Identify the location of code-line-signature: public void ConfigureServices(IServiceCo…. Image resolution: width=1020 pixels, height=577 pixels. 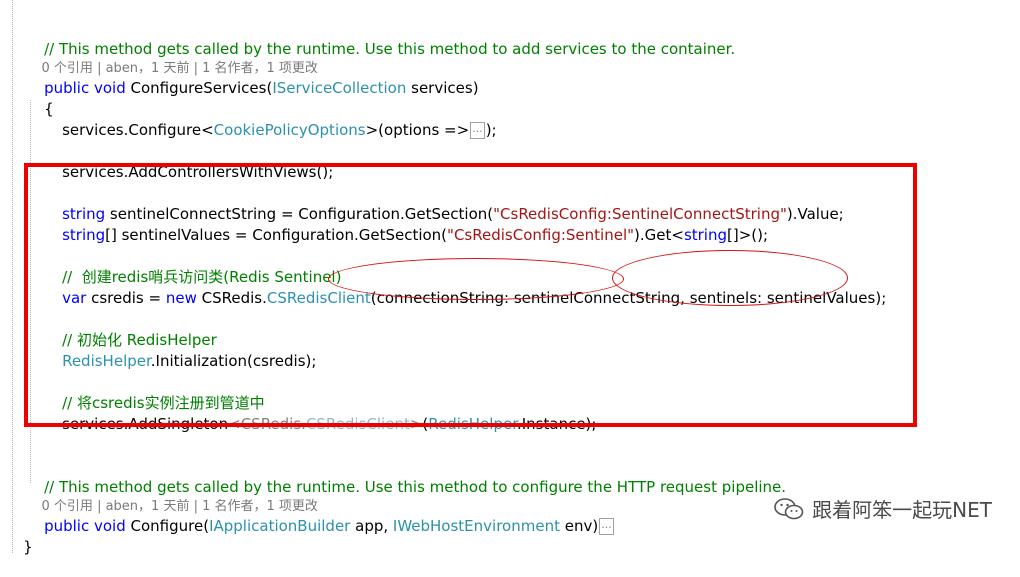
(261, 88).